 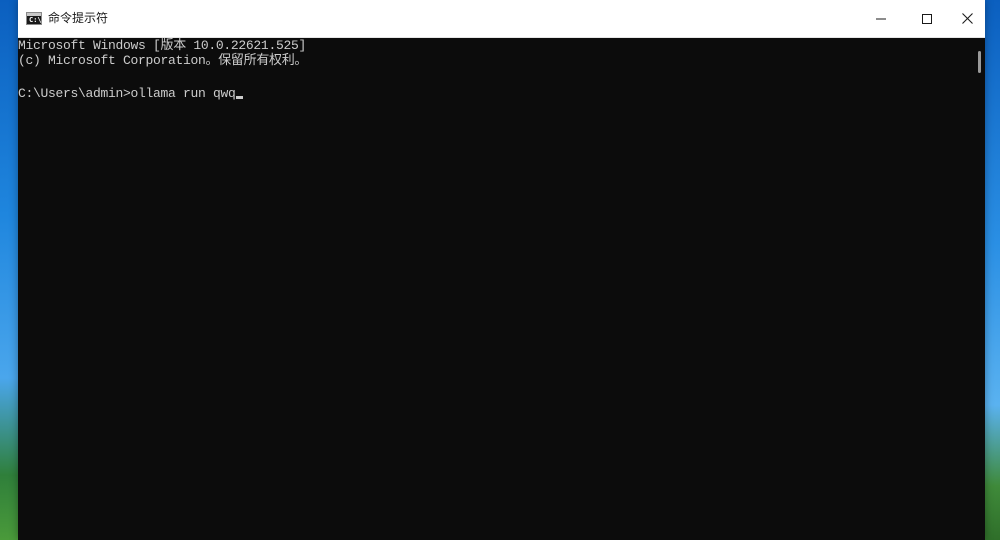 What do you see at coordinates (979, 289) in the screenshot?
I see `vertical-scrollbar` at bounding box center [979, 289].